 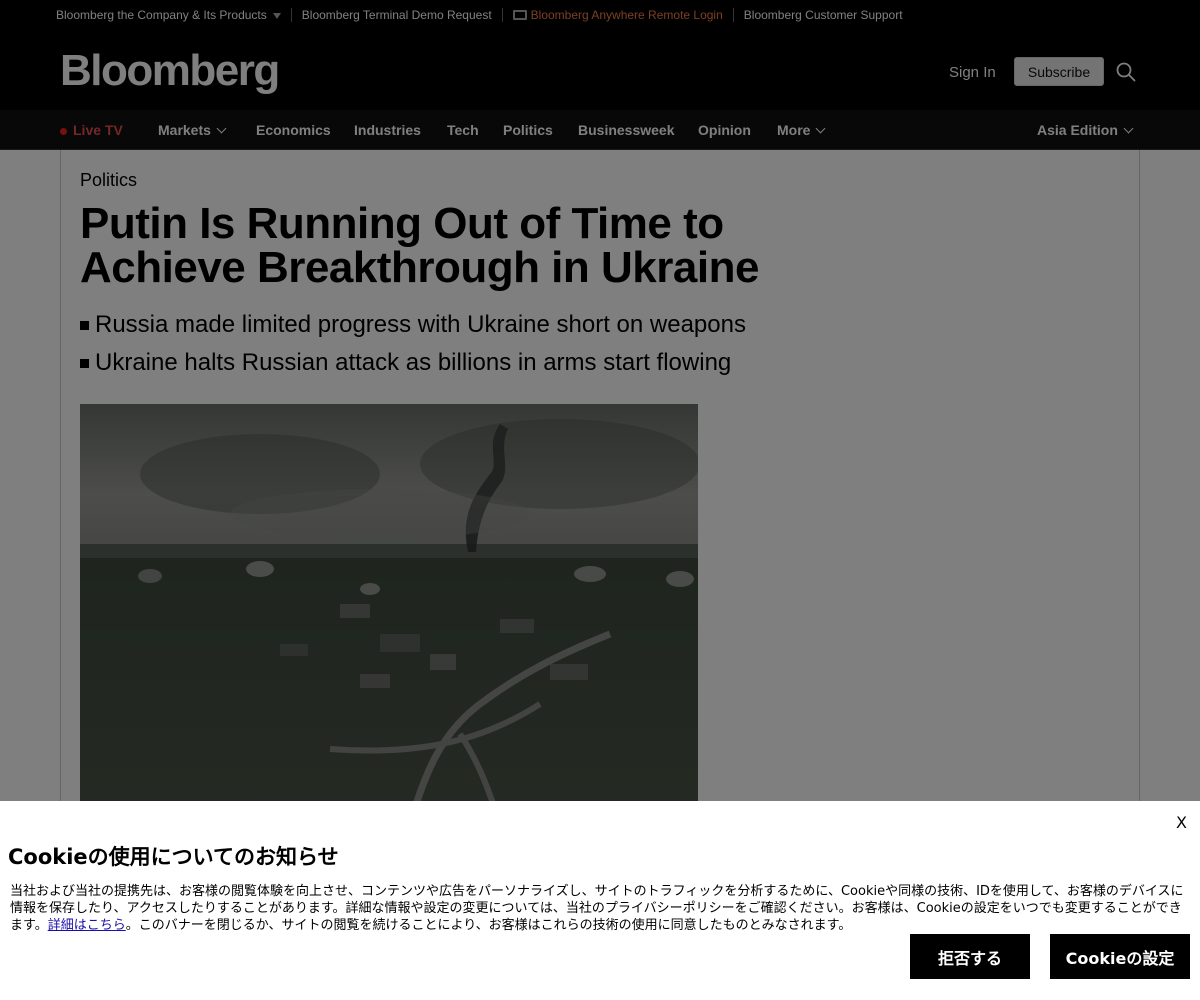 I want to click on reject-button: 拒否する, so click(x=970, y=956).